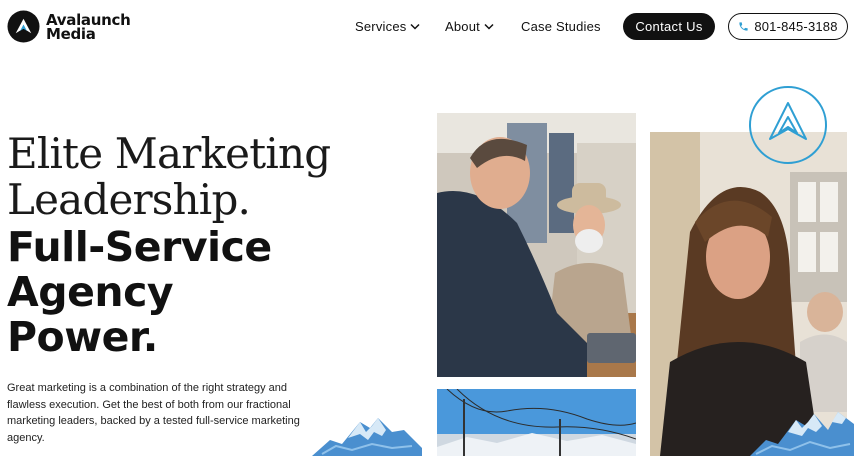  What do you see at coordinates (129, 199) in the screenshot?
I see `hero-serif-line-2: Leadership.` at bounding box center [129, 199].